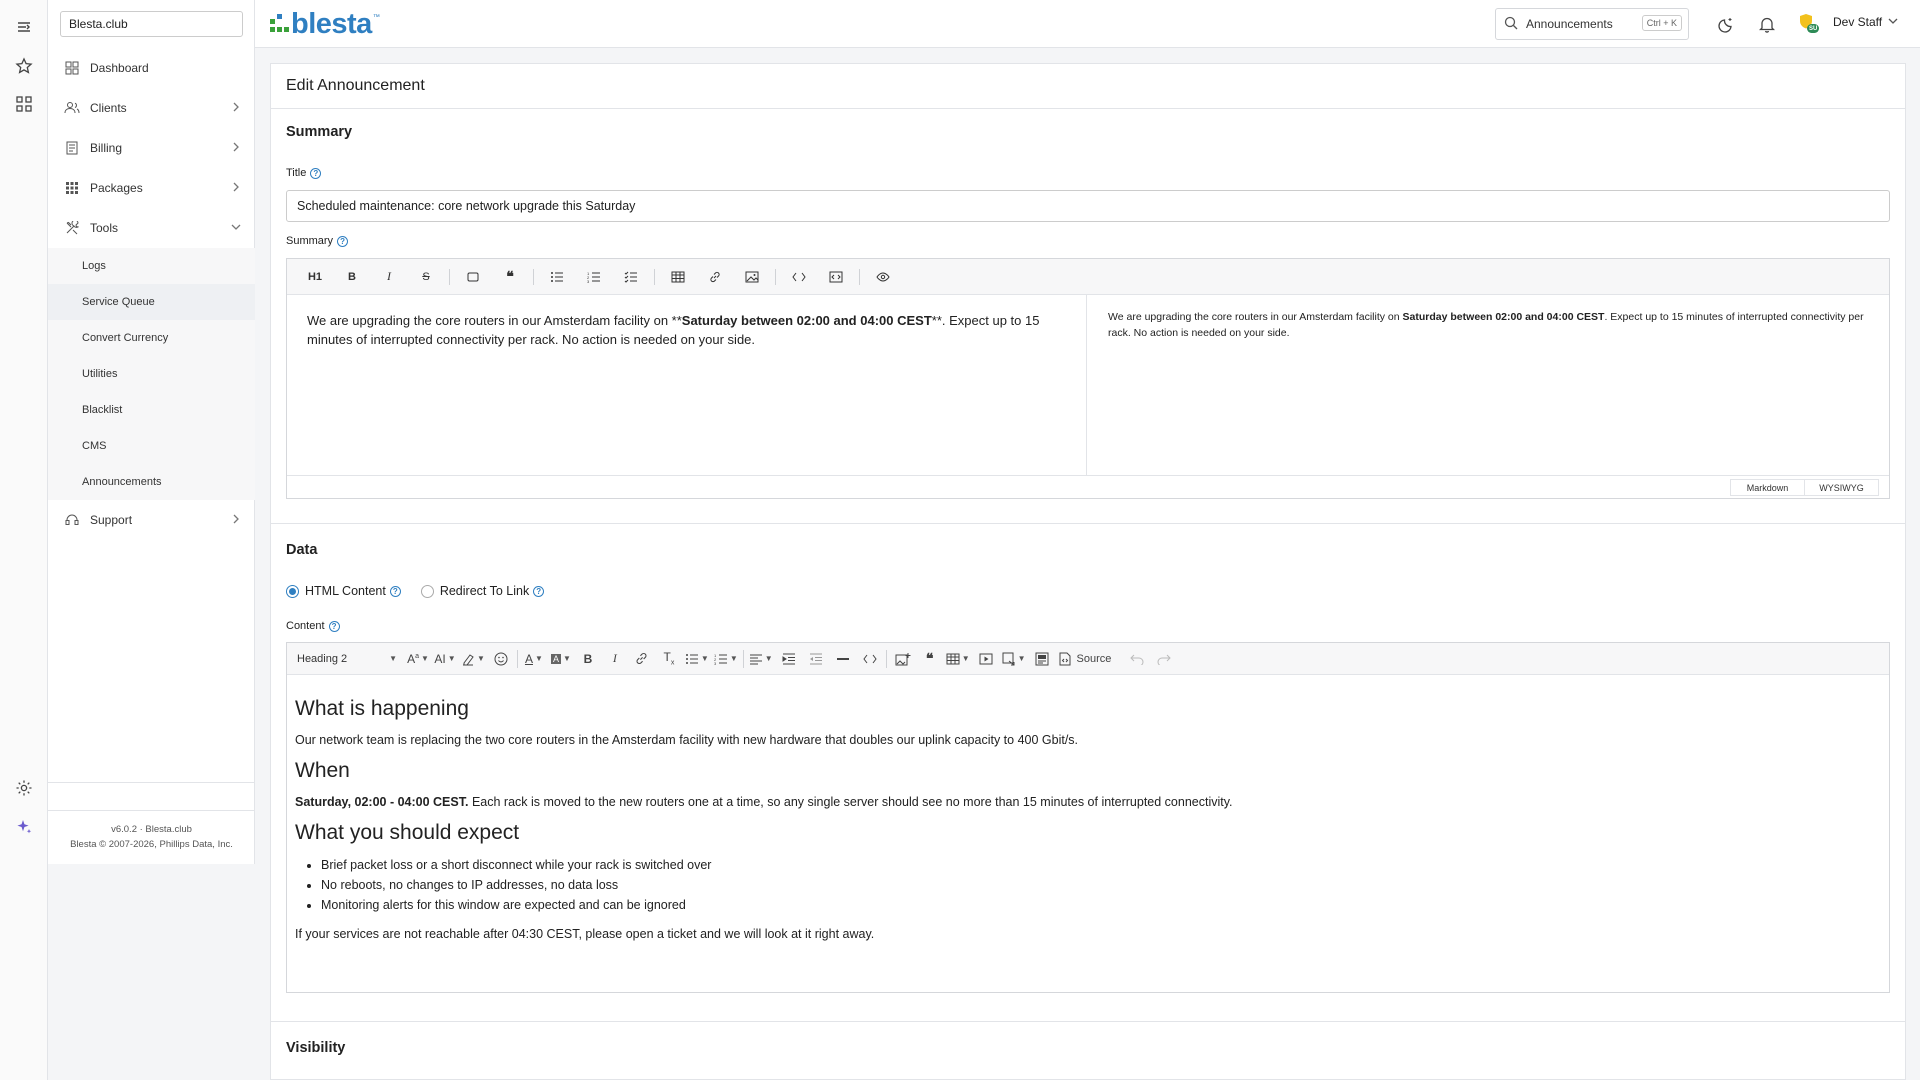  I want to click on sidebar-item-billing: Billing, so click(151, 148).